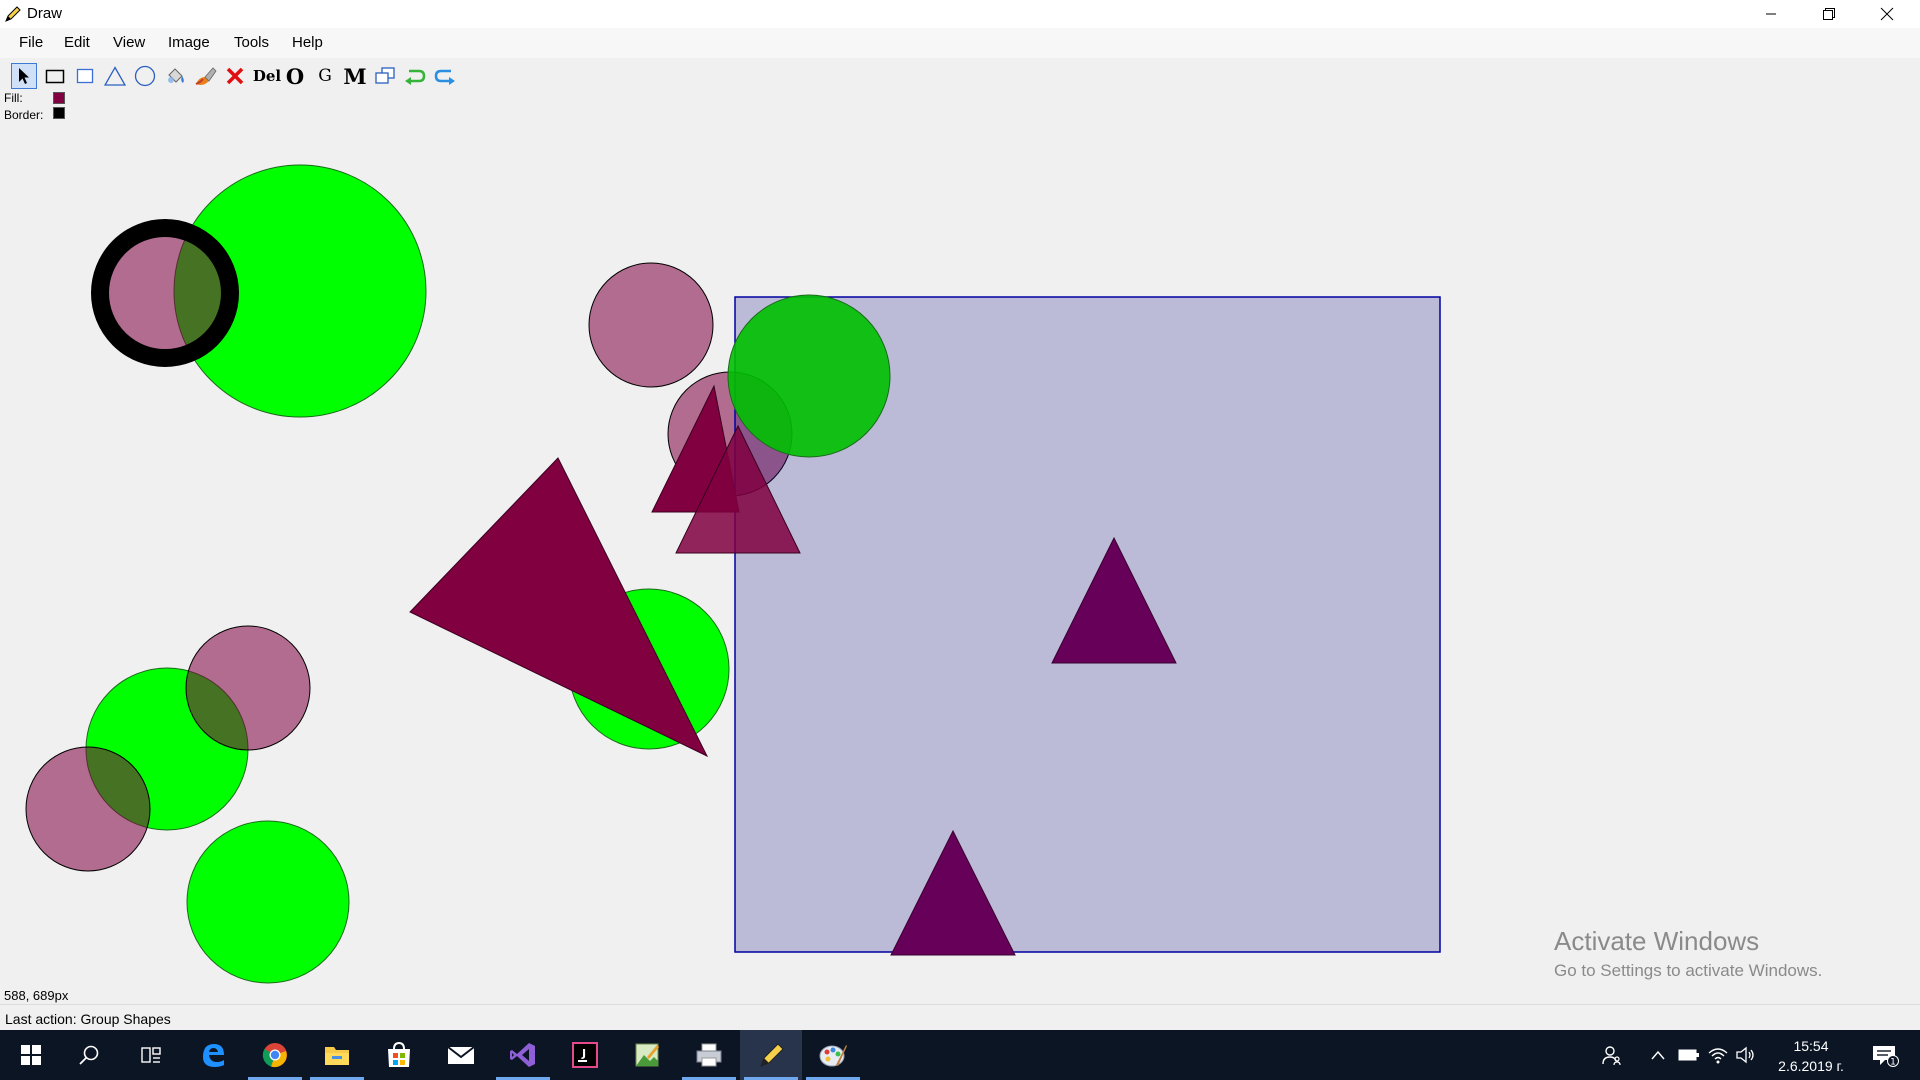 The image size is (1920, 1080). I want to click on notification-count: 1, so click(1893, 1063).